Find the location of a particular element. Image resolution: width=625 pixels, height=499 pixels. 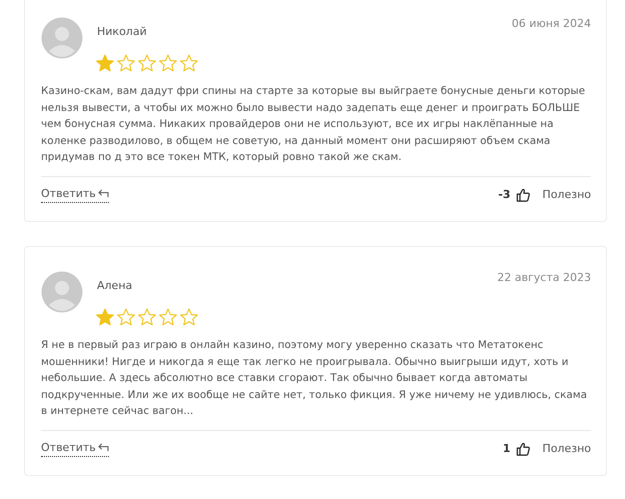

review-date: 06 июня 2024 is located at coordinates (551, 23).